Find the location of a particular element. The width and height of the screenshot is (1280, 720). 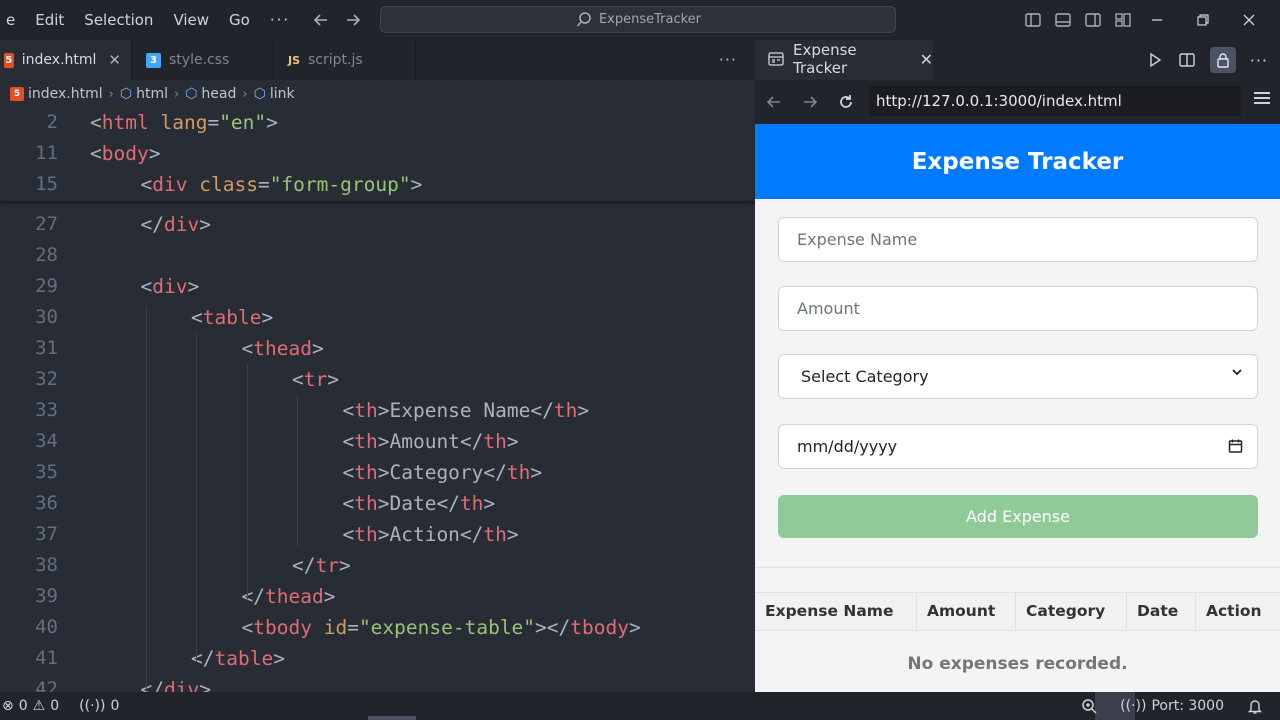

code-token: </ is located at coordinates (471, 441).